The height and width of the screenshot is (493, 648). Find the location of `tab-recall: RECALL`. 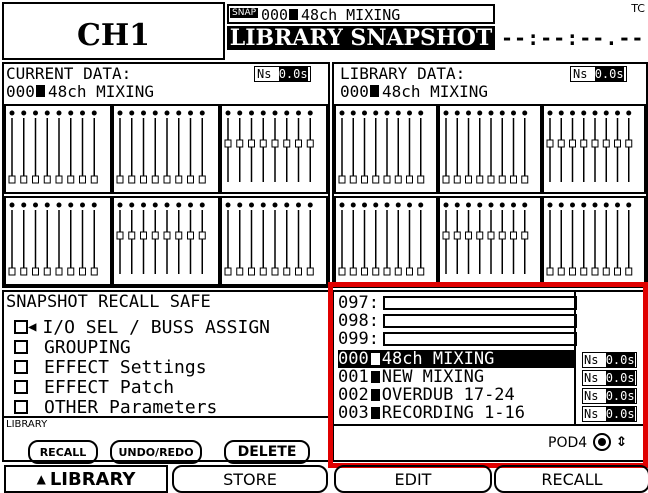

tab-recall: RECALL is located at coordinates (571, 479).